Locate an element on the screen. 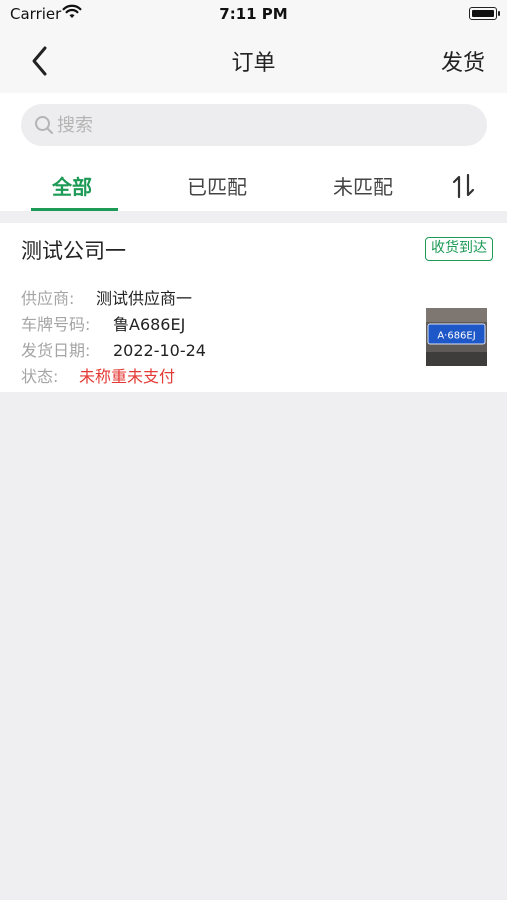  state-row: 状态: 未称重未支付 is located at coordinates (98, 375).